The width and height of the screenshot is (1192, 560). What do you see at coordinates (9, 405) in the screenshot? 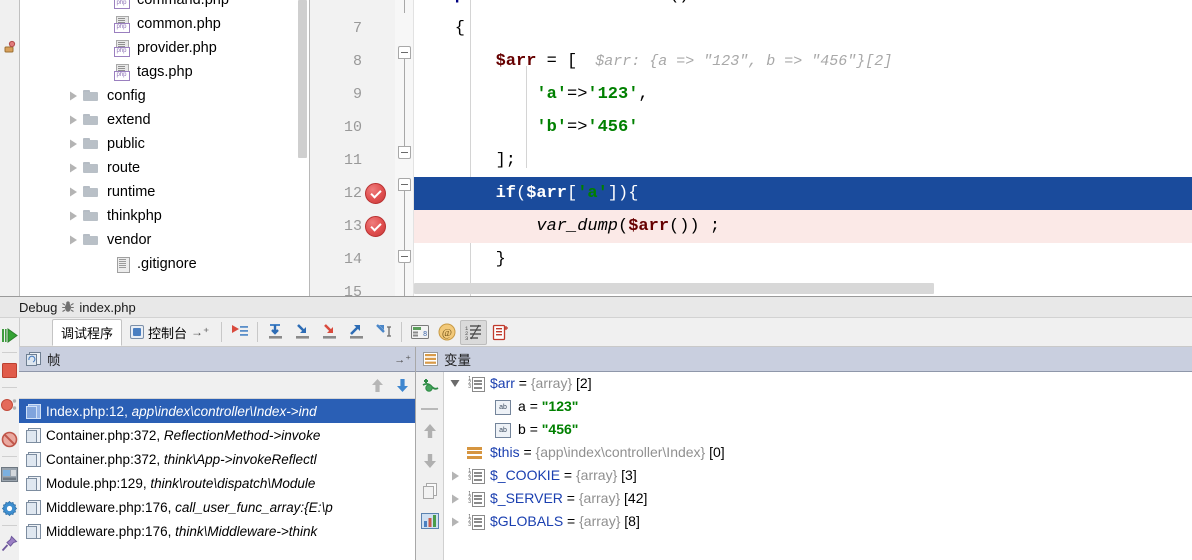
I see `view-breakpoints-button` at bounding box center [9, 405].